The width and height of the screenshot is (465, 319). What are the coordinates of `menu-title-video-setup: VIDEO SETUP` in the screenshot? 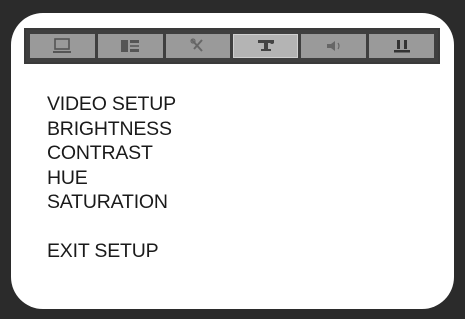 It's located at (111, 104).